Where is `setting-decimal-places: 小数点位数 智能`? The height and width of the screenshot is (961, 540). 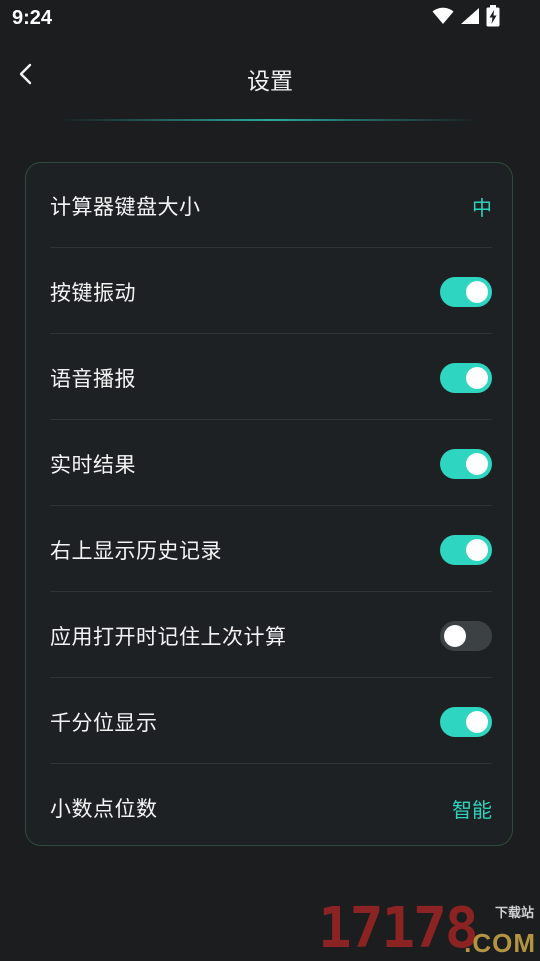 setting-decimal-places: 小数点位数 智能 is located at coordinates (271, 808).